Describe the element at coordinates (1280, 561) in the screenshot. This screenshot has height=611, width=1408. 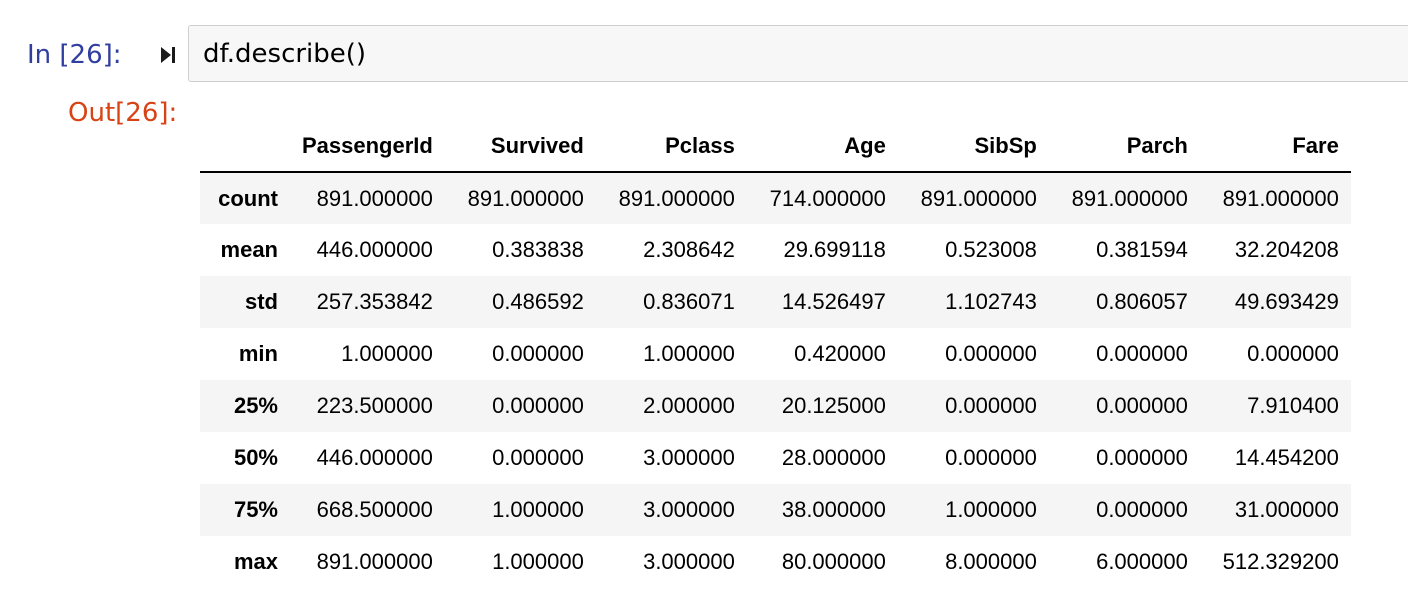
I see `table-cell: 512.329200` at that location.